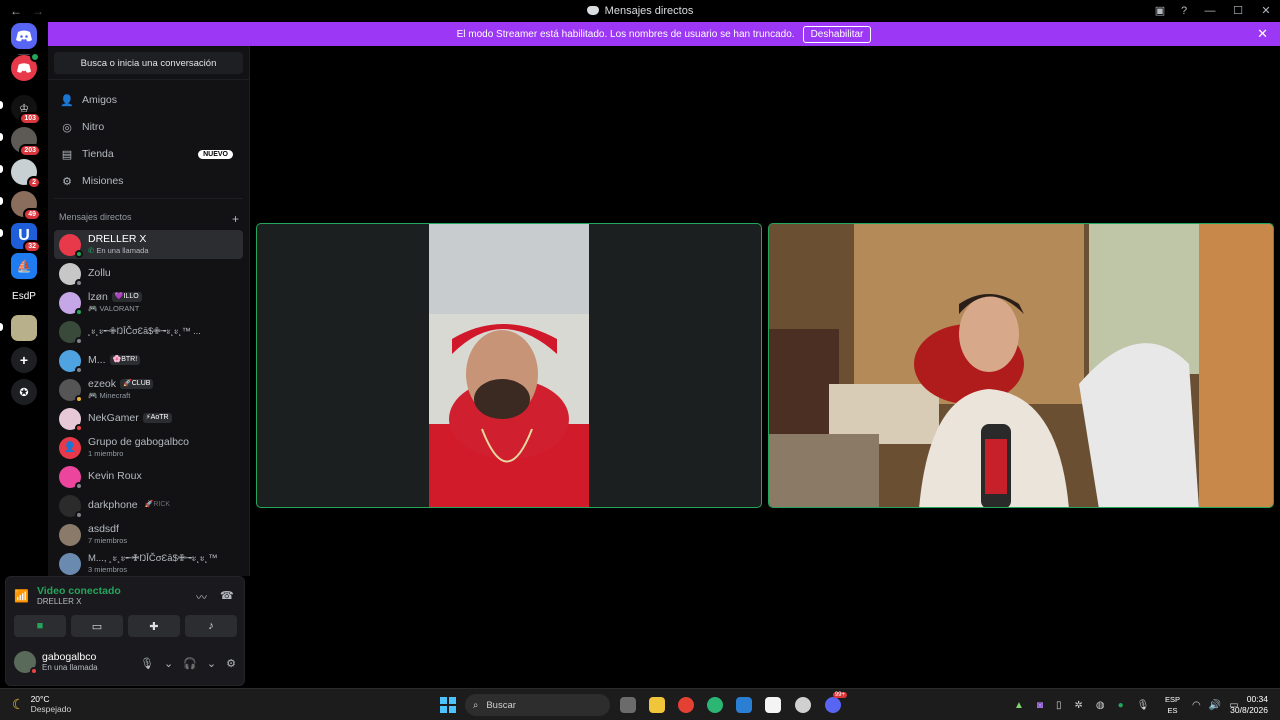 Image resolution: width=1280 pixels, height=720 pixels. Describe the element at coordinates (744, 705) in the screenshot. I see `mail-icon` at that location.